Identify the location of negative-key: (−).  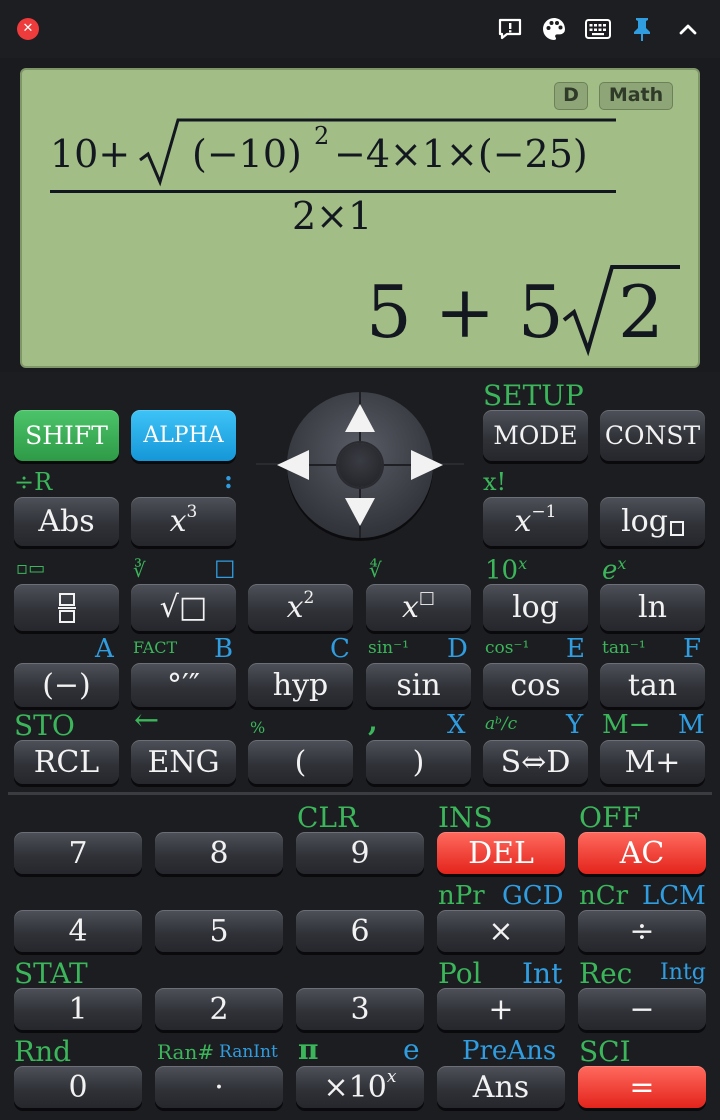
(66, 685).